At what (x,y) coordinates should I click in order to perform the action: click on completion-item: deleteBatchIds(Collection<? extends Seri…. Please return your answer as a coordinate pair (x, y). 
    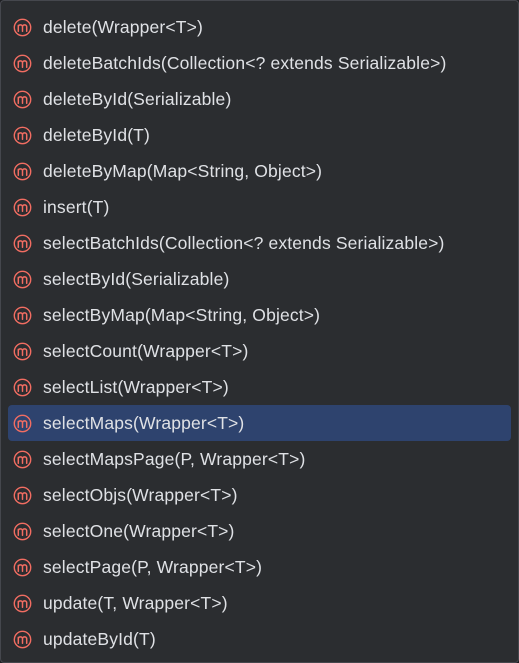
    Looking at the image, I should click on (259, 63).